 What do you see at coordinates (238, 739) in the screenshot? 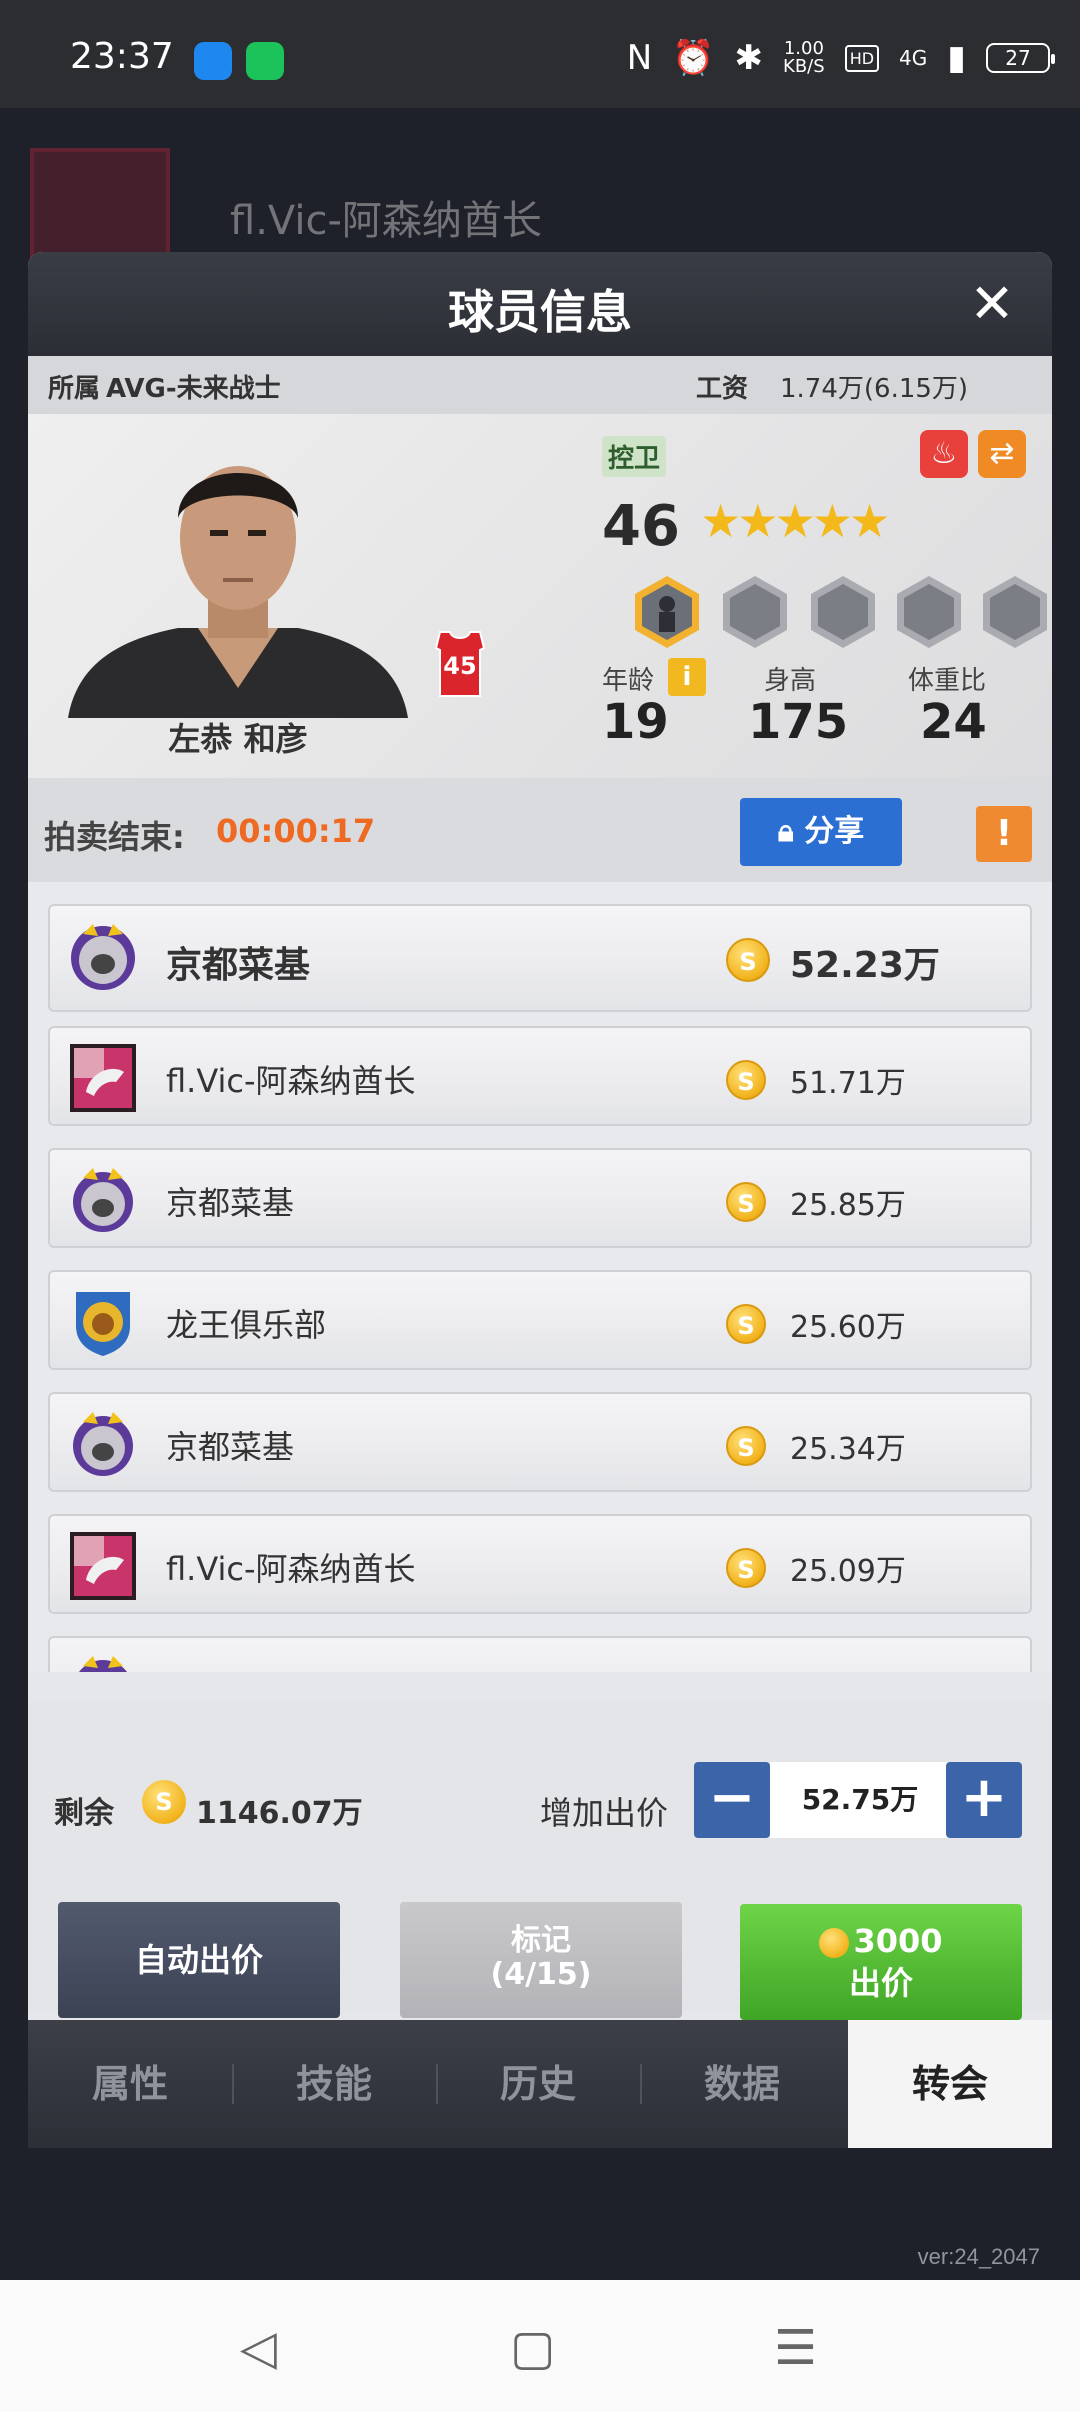
I see `player-name: 左恭 和彦` at bounding box center [238, 739].